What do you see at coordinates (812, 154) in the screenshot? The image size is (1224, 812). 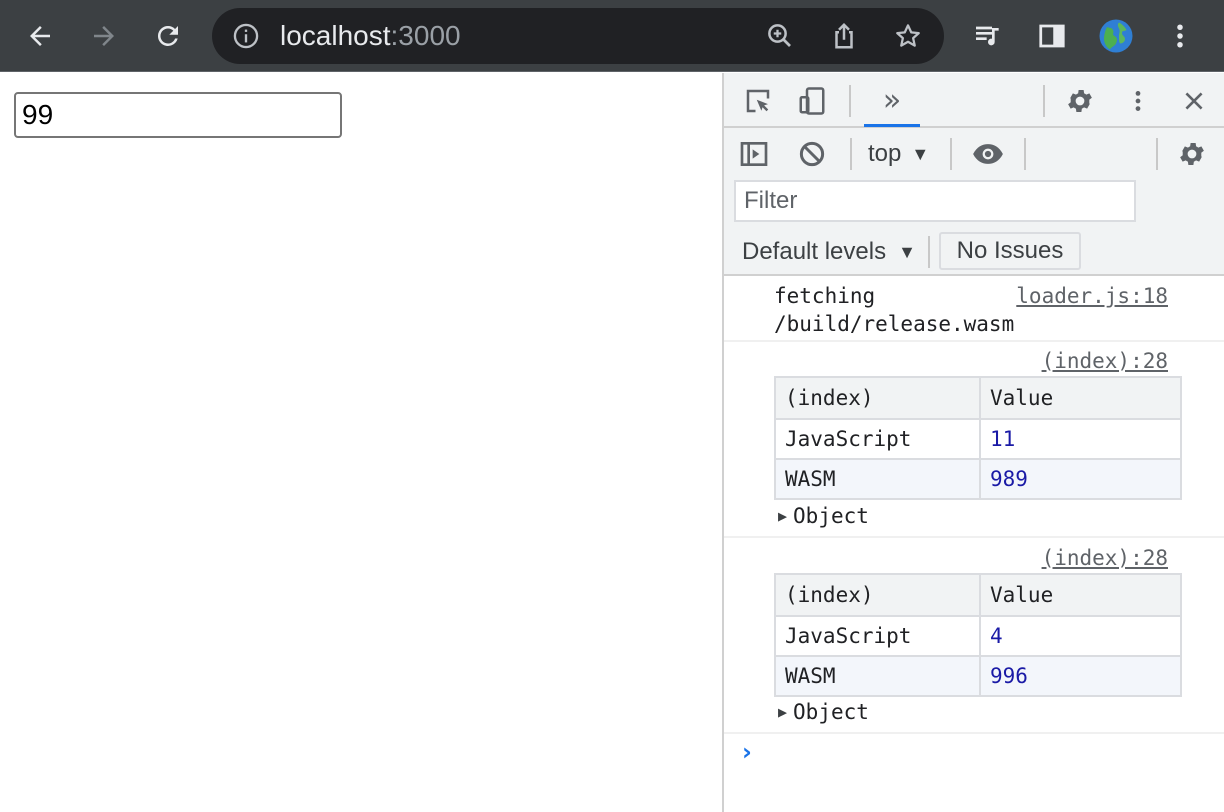 I see `clear-console-icon` at bounding box center [812, 154].